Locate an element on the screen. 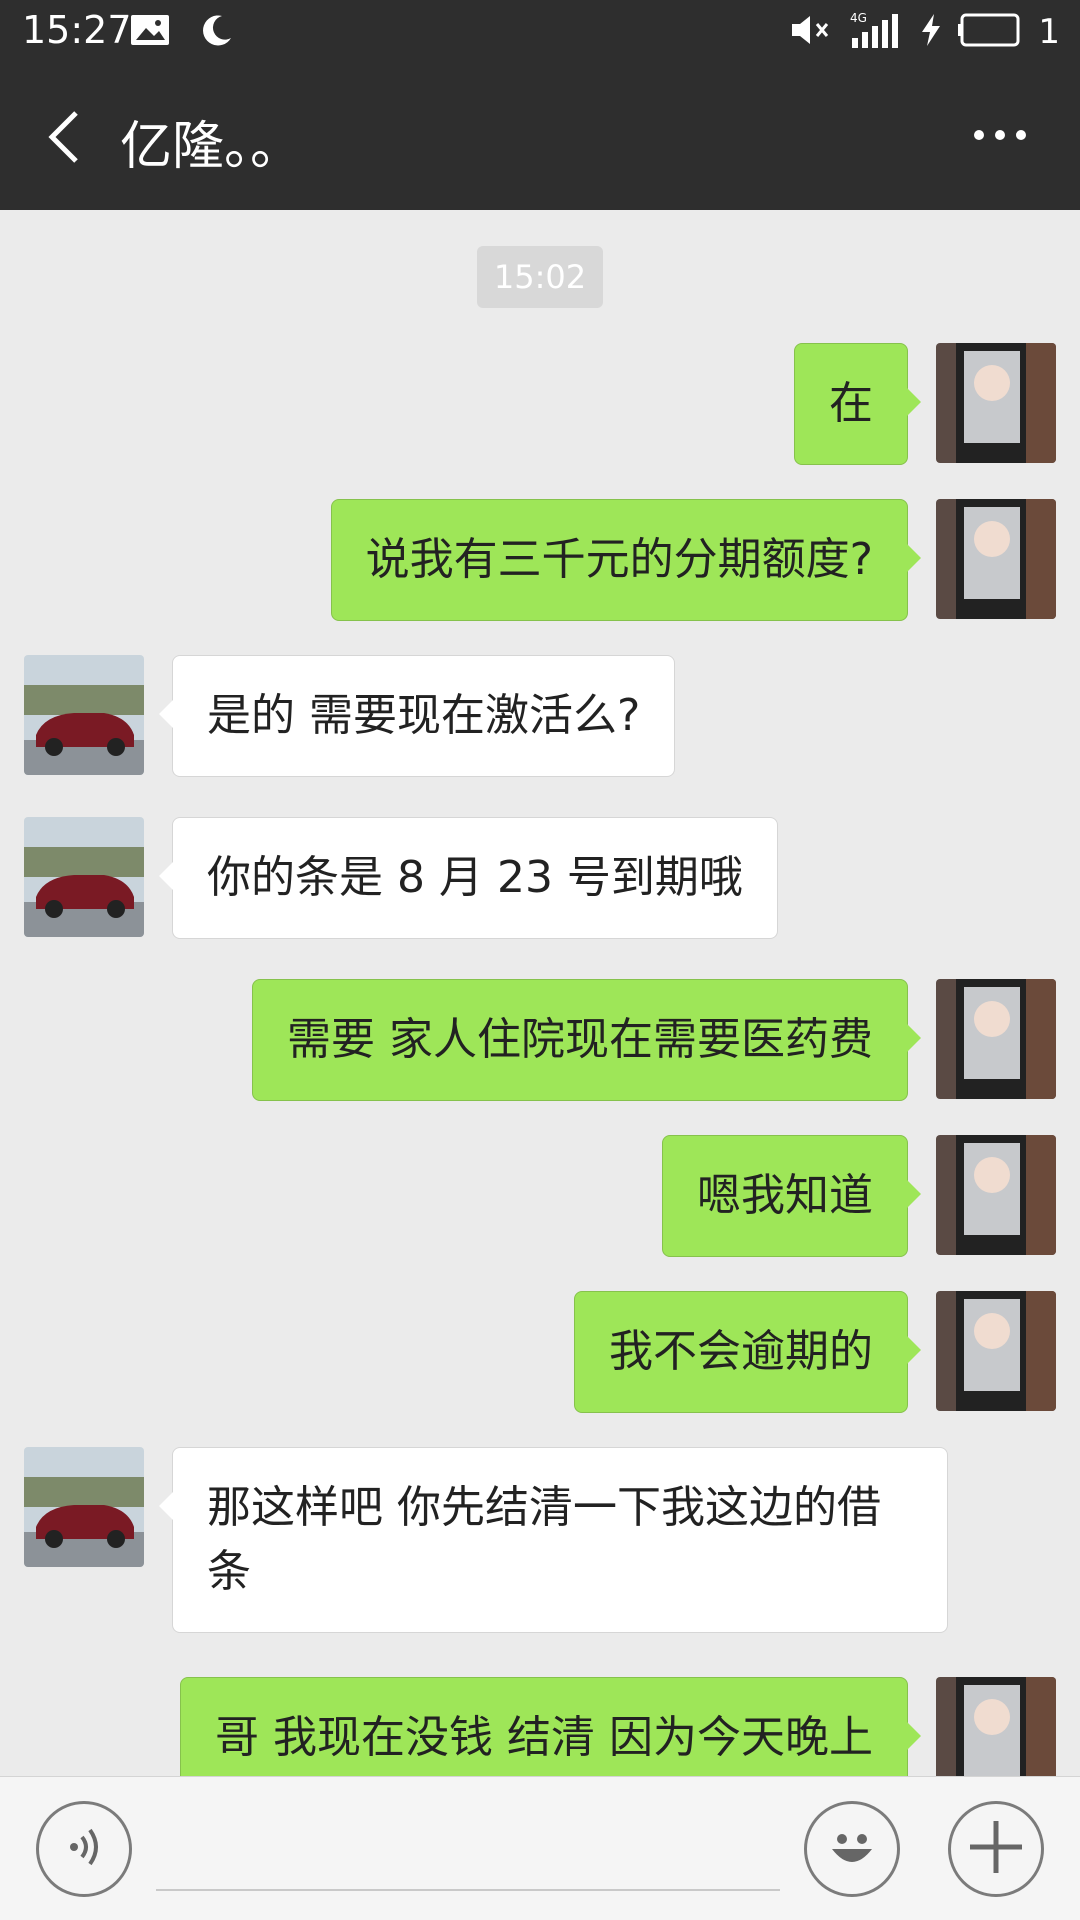 Image resolution: width=1080 pixels, height=1920 pixels. message-input is located at coordinates (468, 1851).